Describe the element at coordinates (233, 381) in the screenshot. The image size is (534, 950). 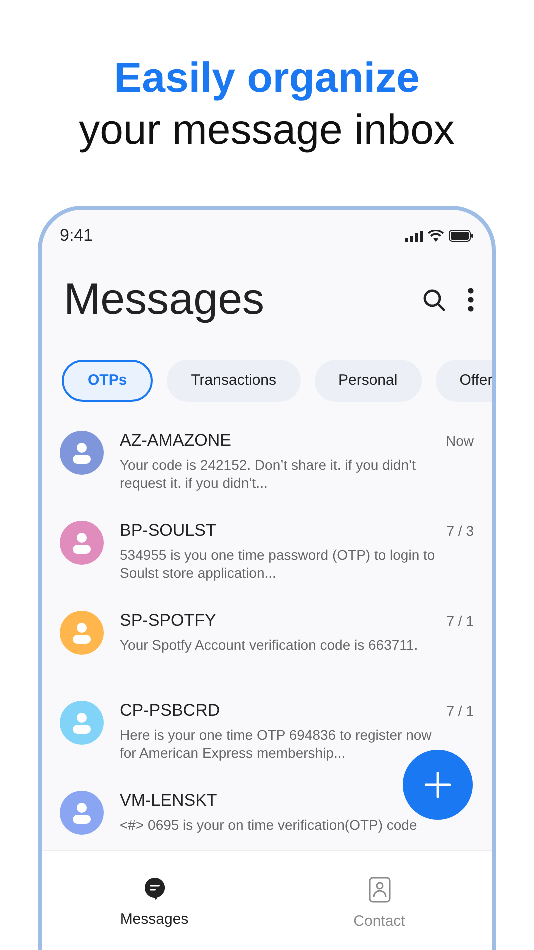
I see `filter-chip: Transactions` at that location.